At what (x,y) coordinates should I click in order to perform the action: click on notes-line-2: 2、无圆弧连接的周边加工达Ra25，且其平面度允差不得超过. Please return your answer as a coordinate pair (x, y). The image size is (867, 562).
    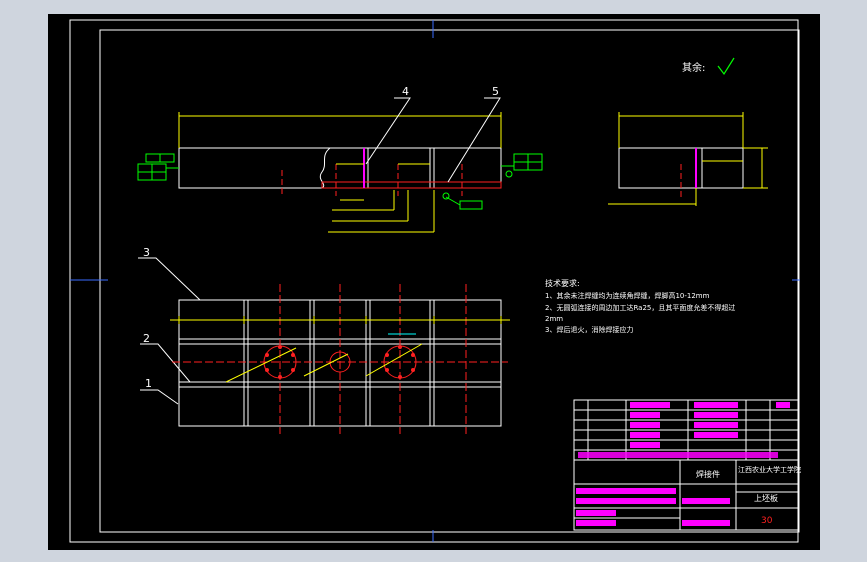
    Looking at the image, I should click on (640, 307).